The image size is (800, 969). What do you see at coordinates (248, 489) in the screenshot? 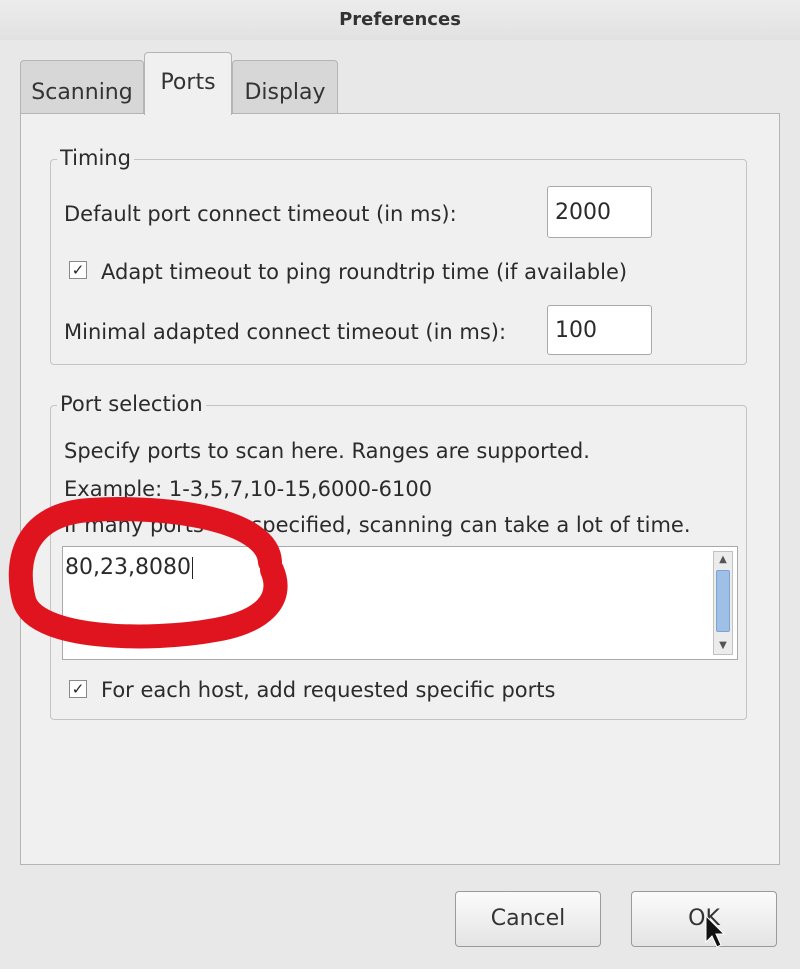
I see `port-hint-line2: Example: 1-3,5,7,10-15,6000-6100` at bounding box center [248, 489].